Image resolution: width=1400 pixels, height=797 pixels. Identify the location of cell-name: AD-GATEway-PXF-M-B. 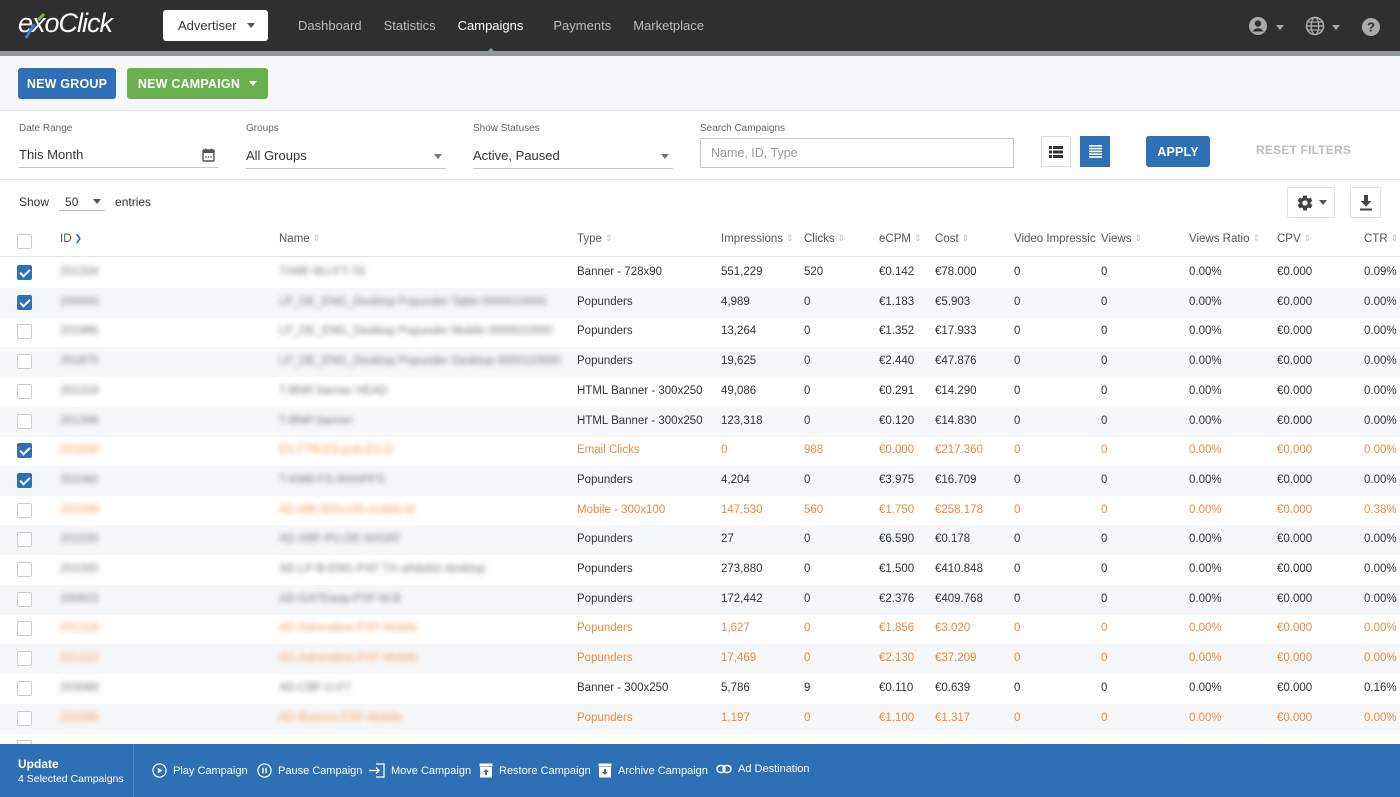
(340, 599).